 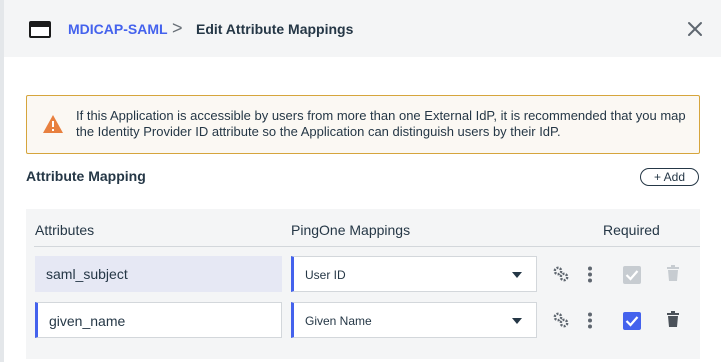 I want to click on close-icon, so click(x=695, y=29).